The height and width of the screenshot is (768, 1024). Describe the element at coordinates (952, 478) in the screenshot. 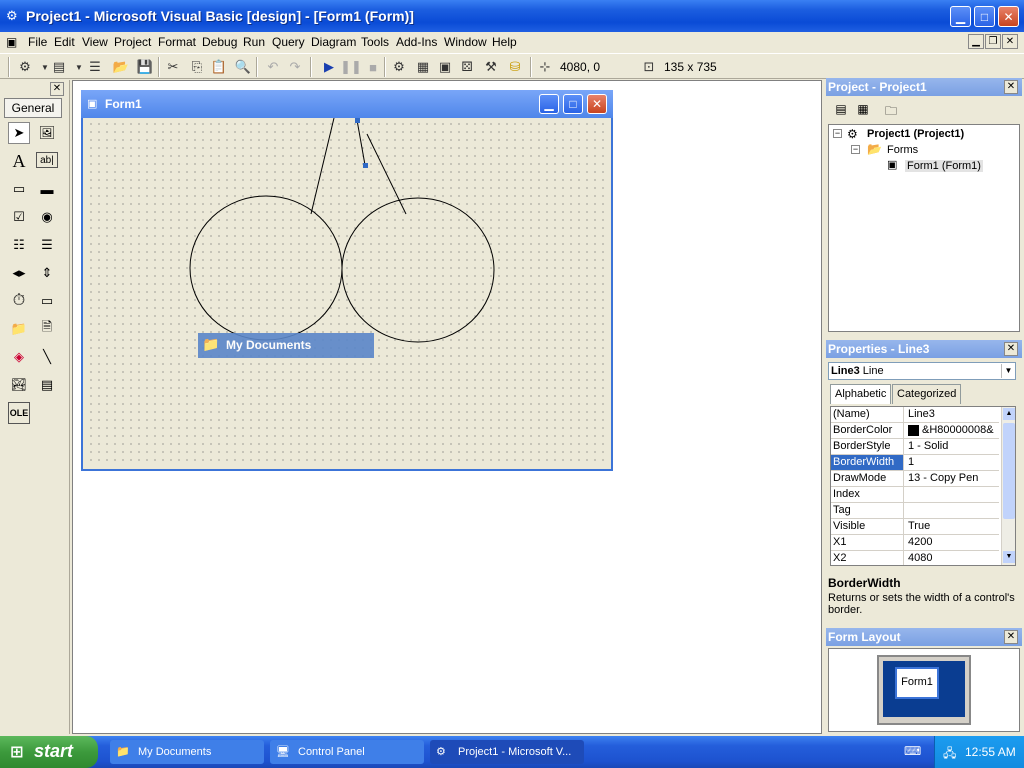

I see `property-value: 13 - Copy Pen` at that location.